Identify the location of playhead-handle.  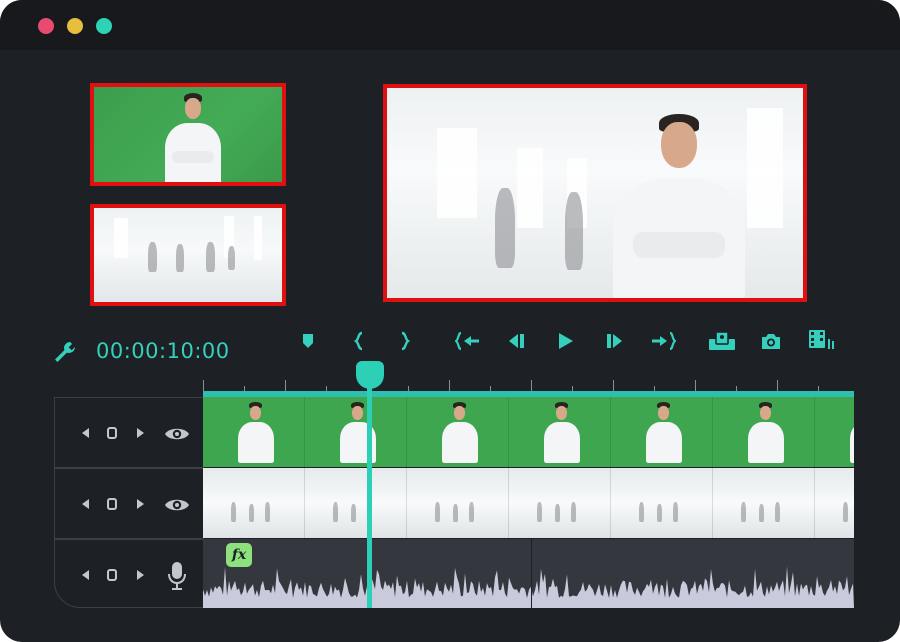
(370, 375).